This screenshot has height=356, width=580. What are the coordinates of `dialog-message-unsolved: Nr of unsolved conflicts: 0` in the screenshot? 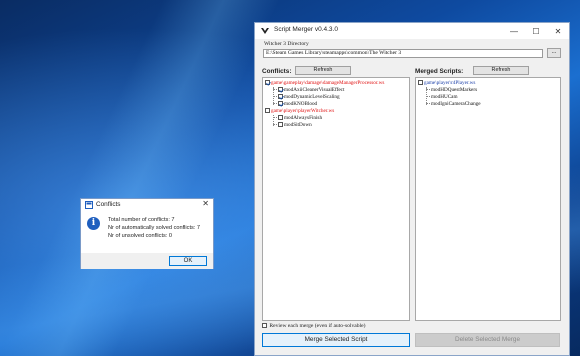 It's located at (140, 236).